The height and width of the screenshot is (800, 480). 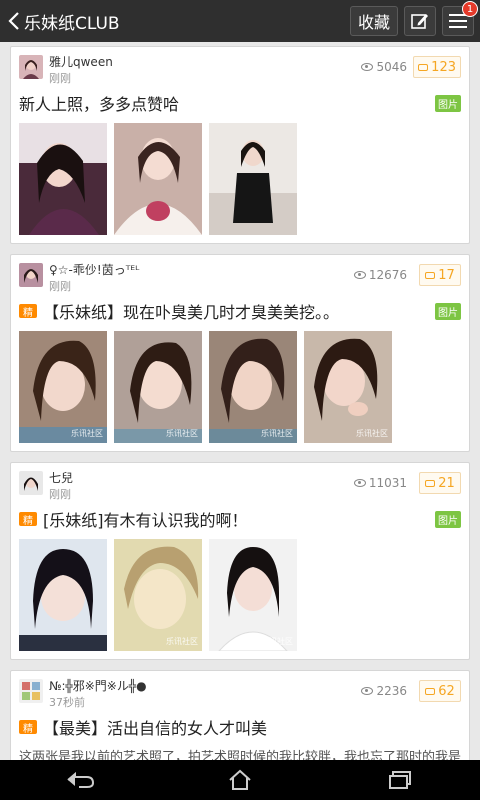 I want to click on home-icon, so click(x=240, y=779).